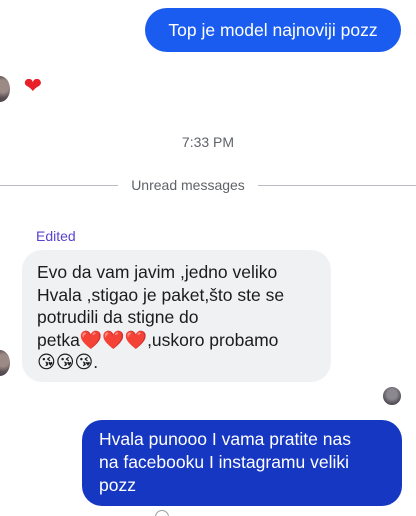 Image resolution: width=416 pixels, height=516 pixels. Describe the element at coordinates (188, 185) in the screenshot. I see `unread-divider-label: Unread messages` at that location.